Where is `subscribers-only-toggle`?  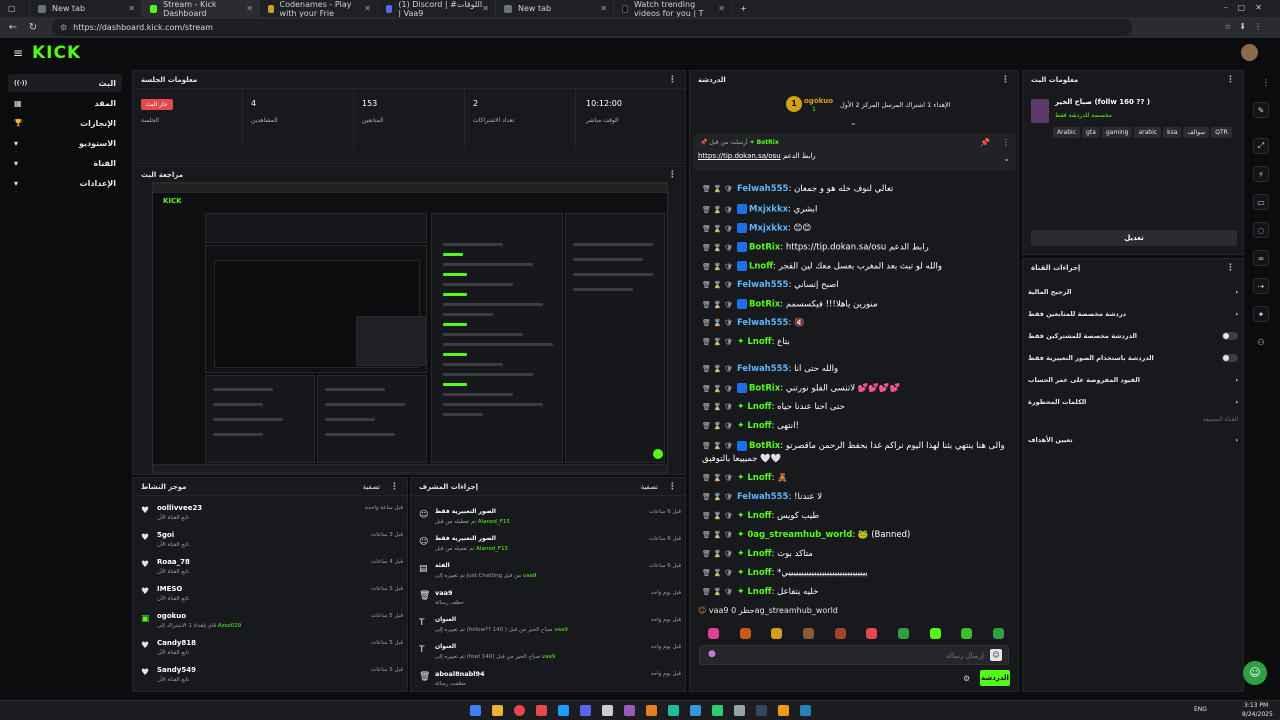 subscribers-only-toggle is located at coordinates (1230, 336).